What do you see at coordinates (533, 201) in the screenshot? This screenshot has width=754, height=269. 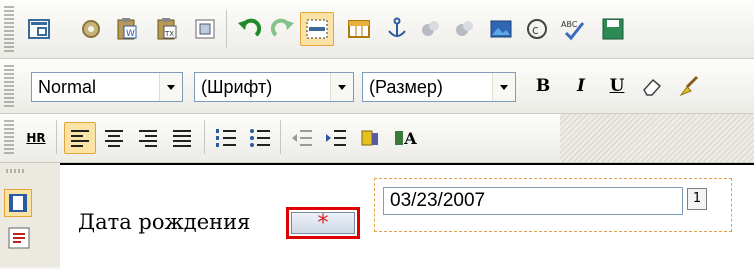 I see `birth-date-input: 03/23/2007` at bounding box center [533, 201].